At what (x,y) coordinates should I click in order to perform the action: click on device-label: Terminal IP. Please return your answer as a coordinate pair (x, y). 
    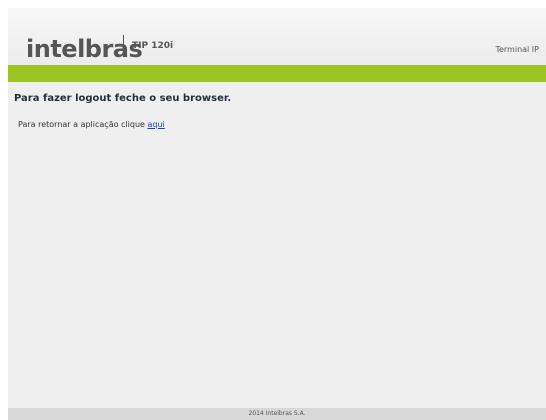
    Looking at the image, I should click on (517, 49).